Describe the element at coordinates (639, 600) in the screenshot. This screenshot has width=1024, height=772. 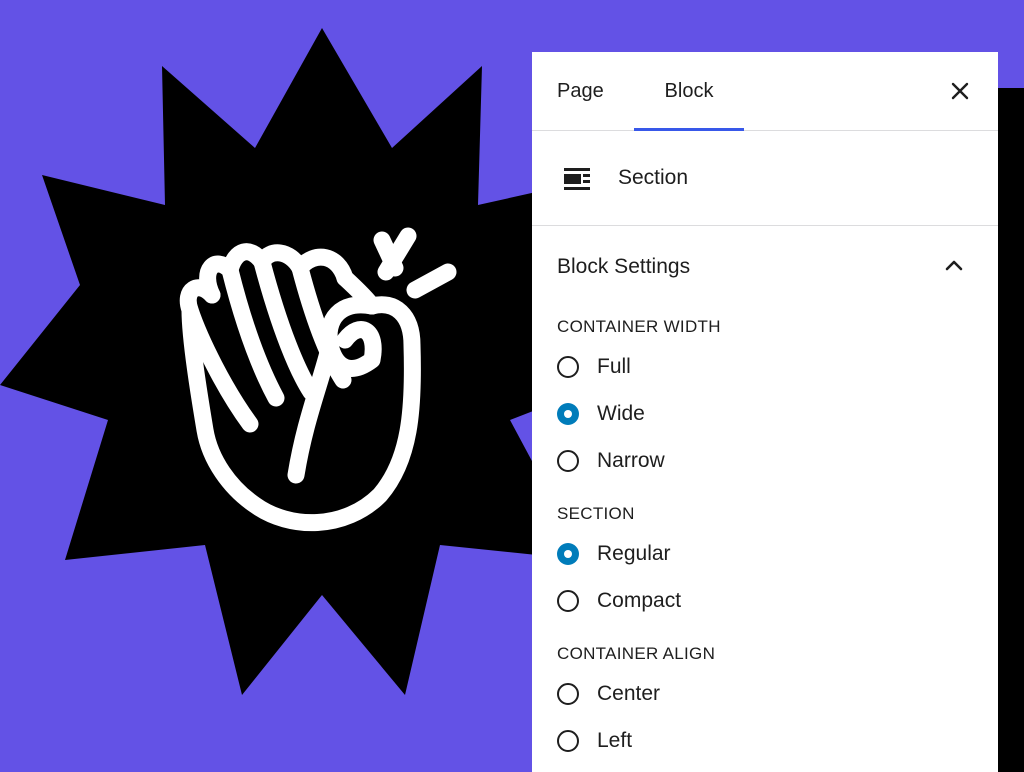
I see `radio-label: Compact` at that location.